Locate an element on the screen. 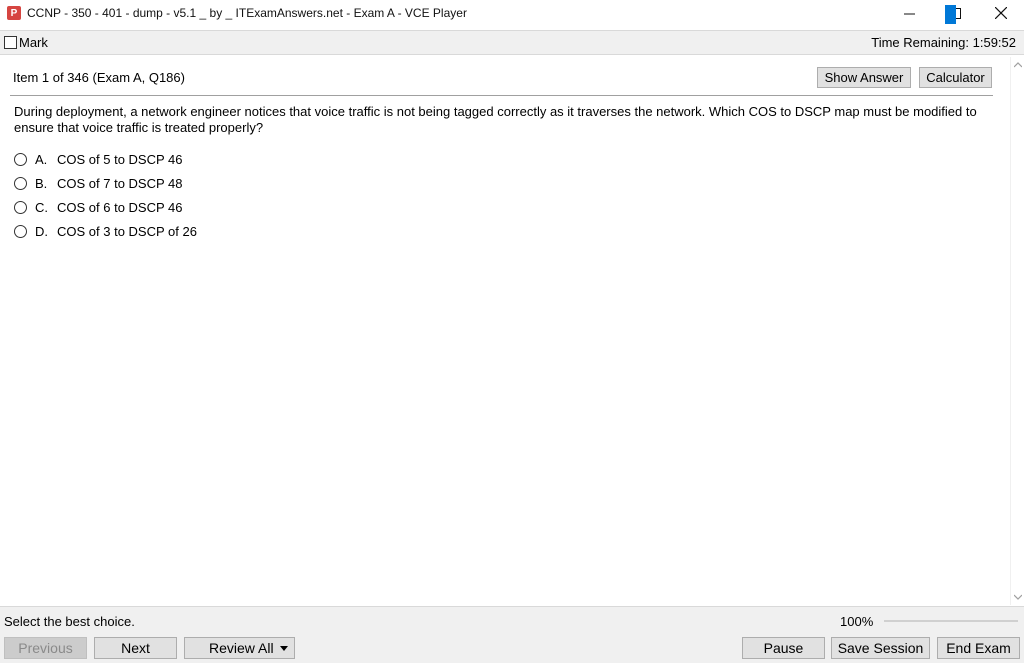  review-all-label: Review All is located at coordinates (241, 648).